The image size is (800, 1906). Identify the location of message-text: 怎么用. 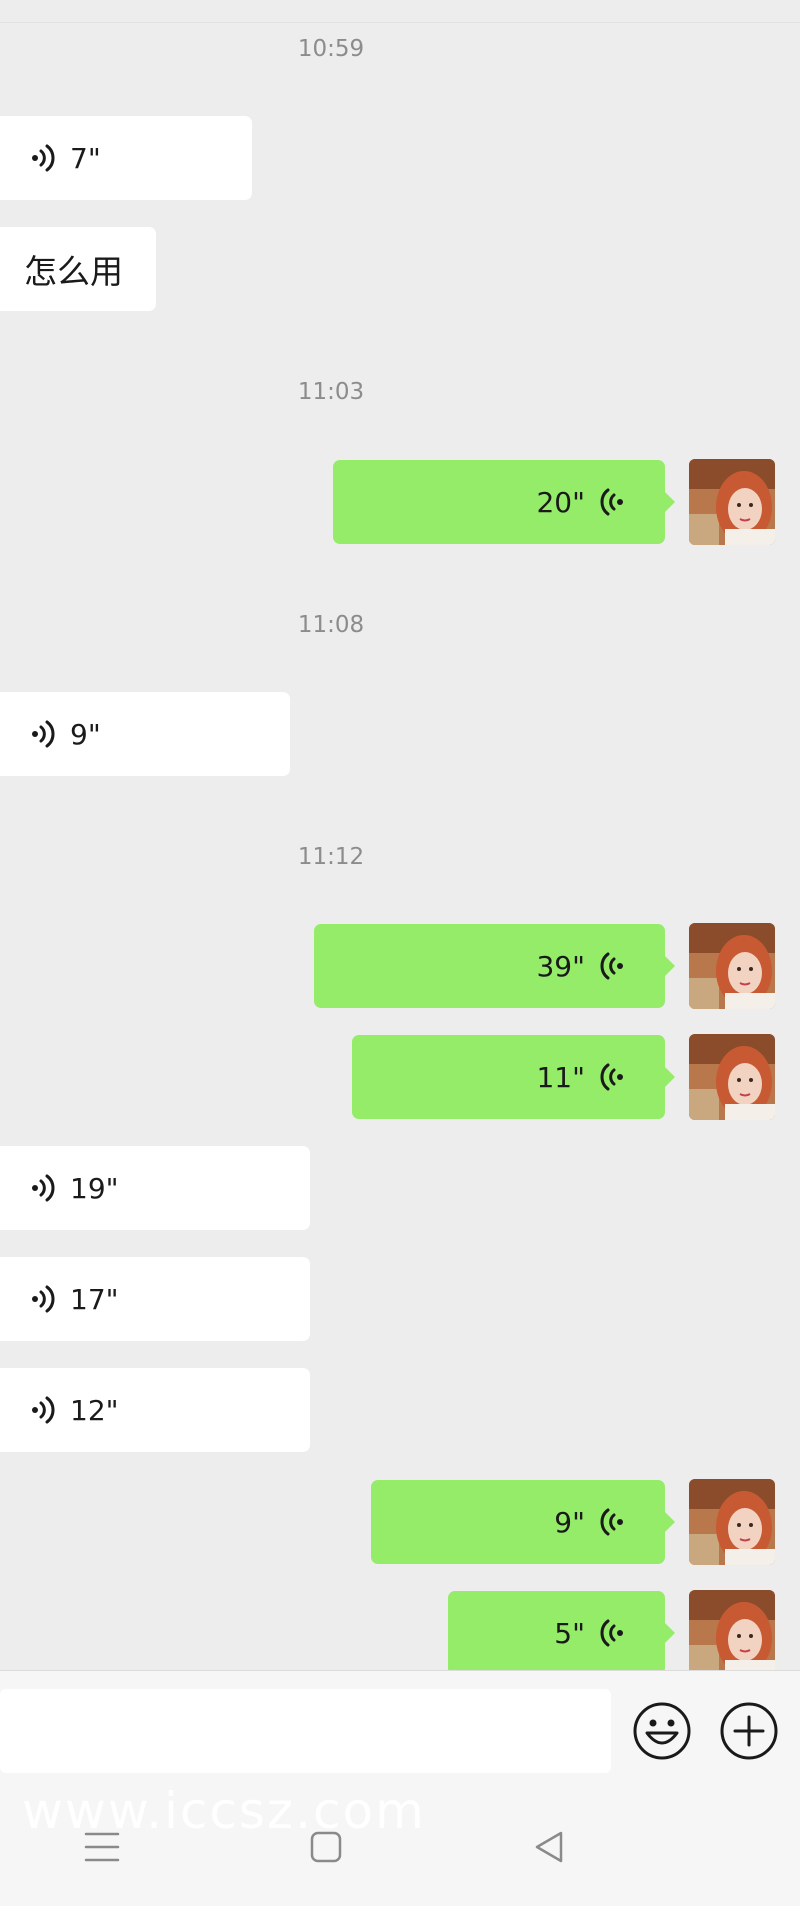
(73, 271).